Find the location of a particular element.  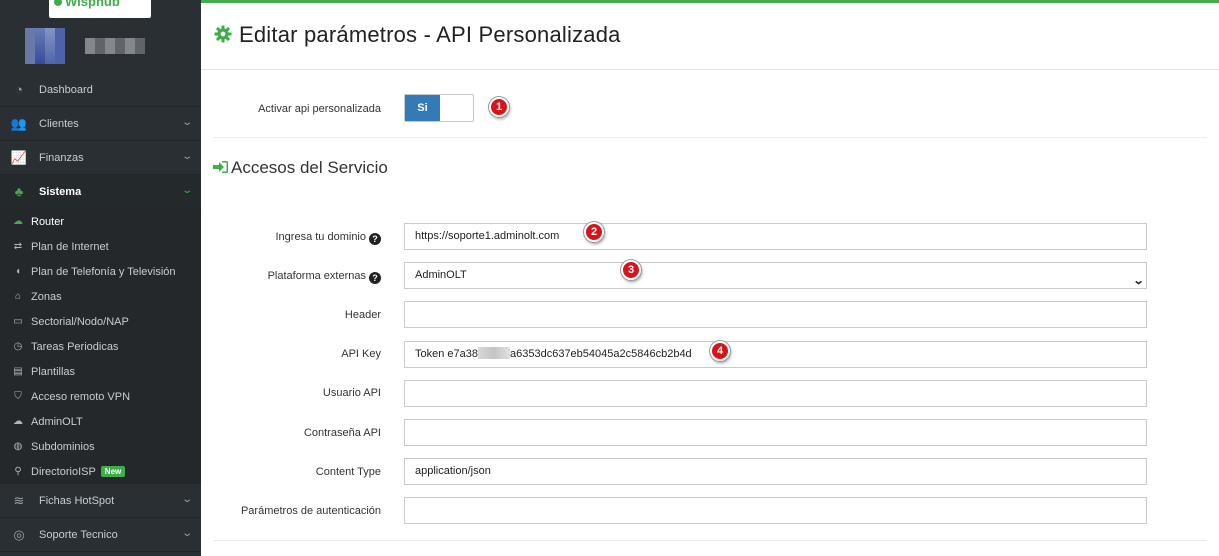

content-type-label: Content Type is located at coordinates (348, 472).